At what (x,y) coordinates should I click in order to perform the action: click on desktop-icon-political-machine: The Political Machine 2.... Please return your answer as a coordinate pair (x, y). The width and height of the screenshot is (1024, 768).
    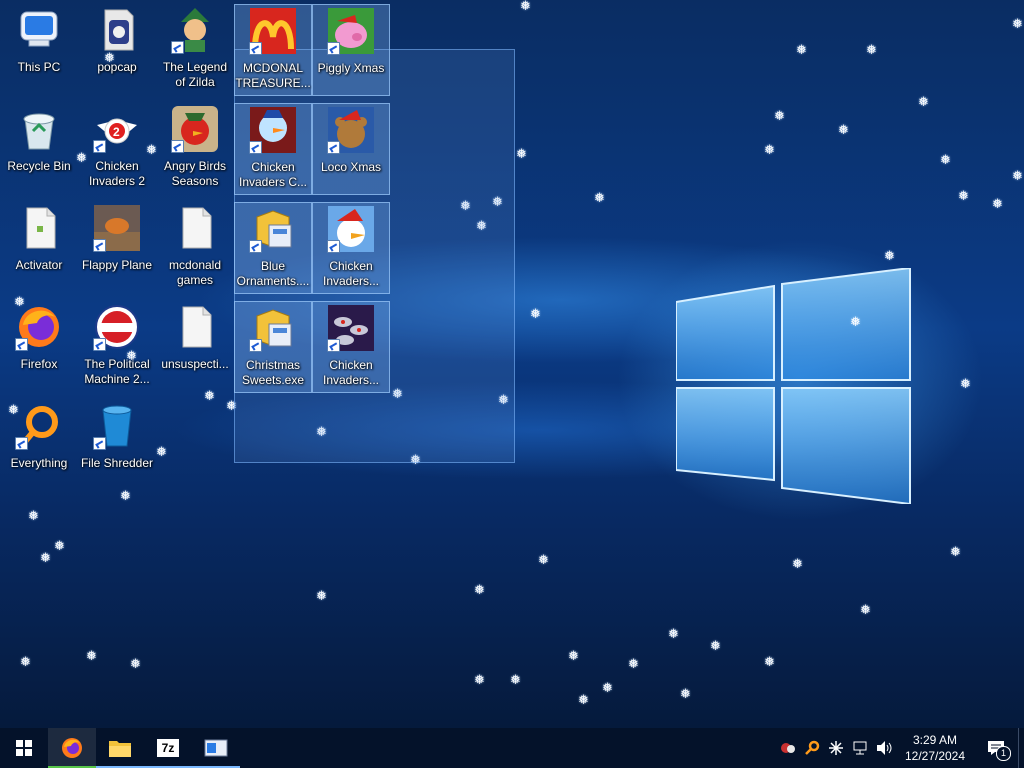
    Looking at the image, I should click on (117, 347).